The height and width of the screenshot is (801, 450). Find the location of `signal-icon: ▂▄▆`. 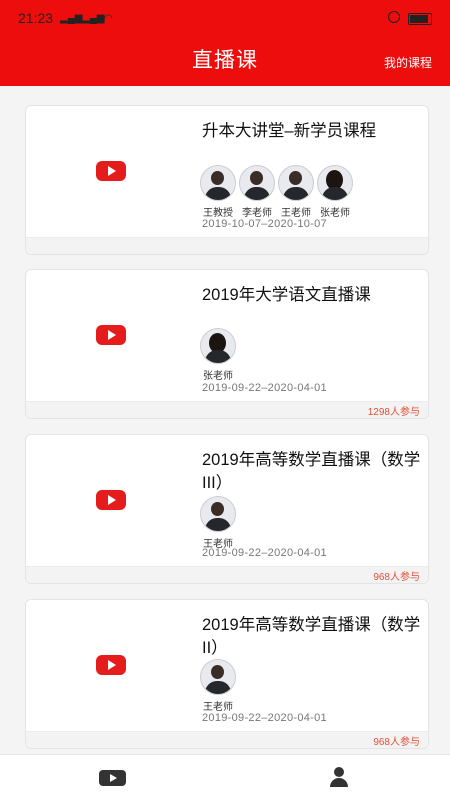

signal-icon: ▂▄▆ is located at coordinates (71, 18).